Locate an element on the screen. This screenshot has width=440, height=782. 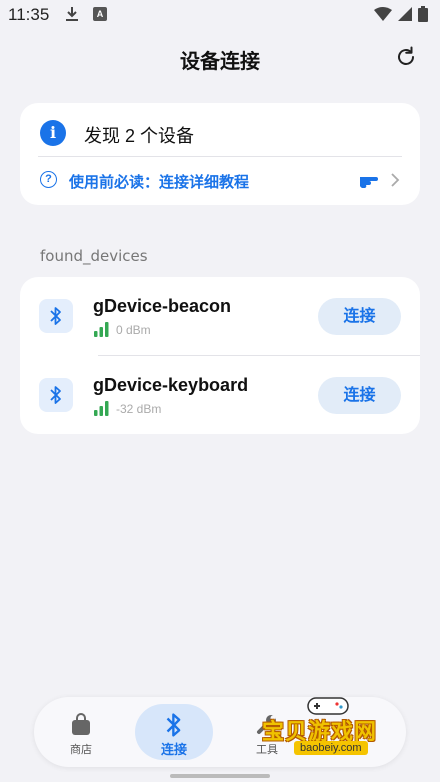
pointing-hand-icon is located at coordinates (369, 182).